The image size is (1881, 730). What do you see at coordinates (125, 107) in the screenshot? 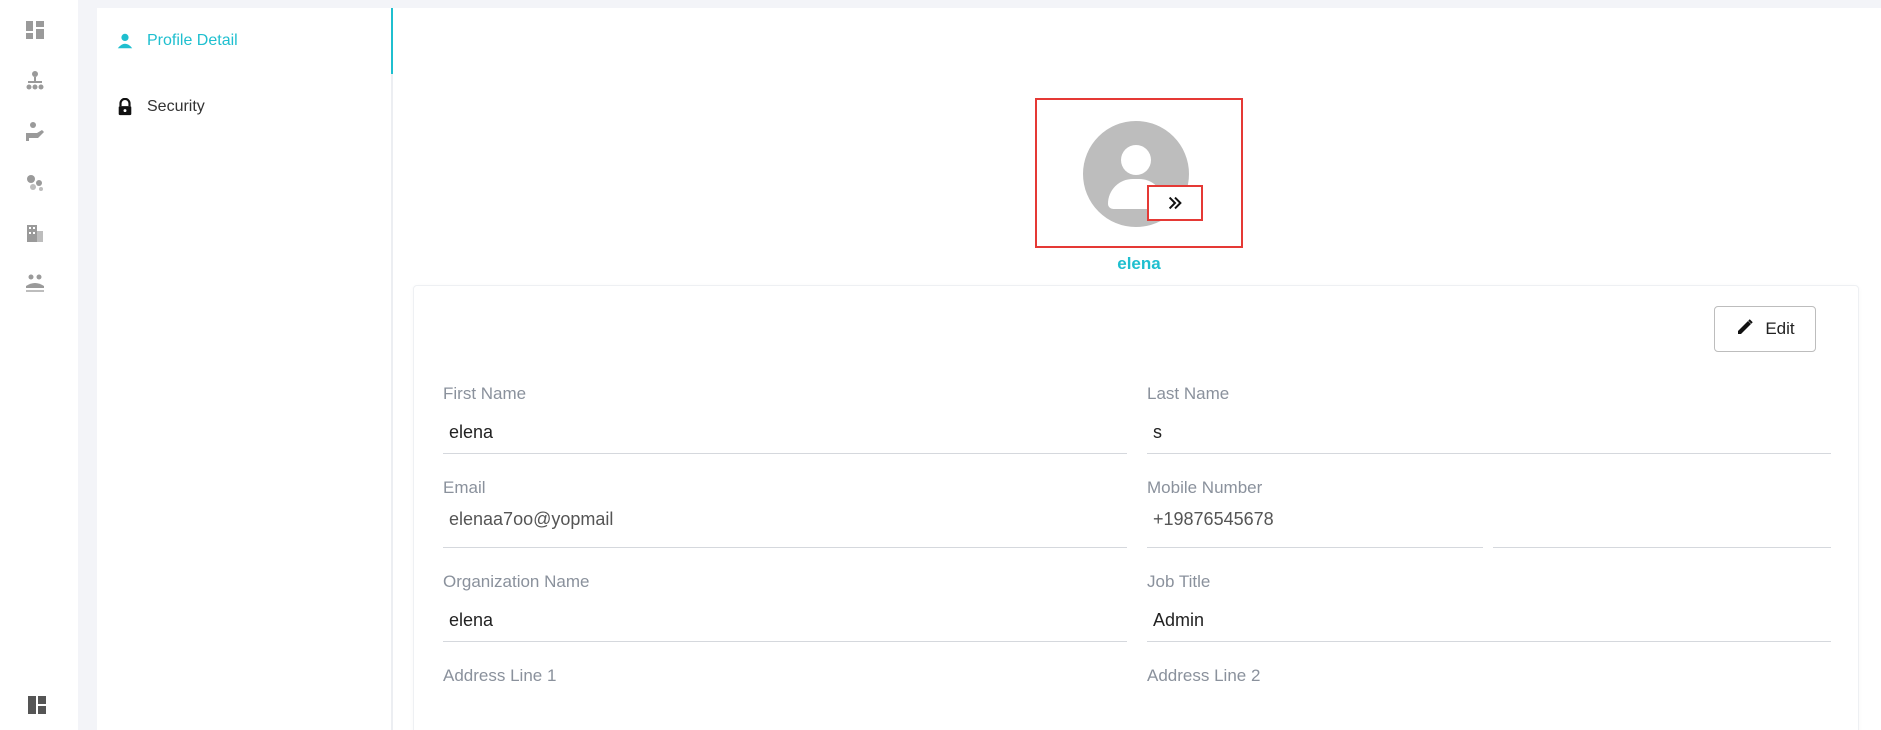
I see `lock-icon` at bounding box center [125, 107].